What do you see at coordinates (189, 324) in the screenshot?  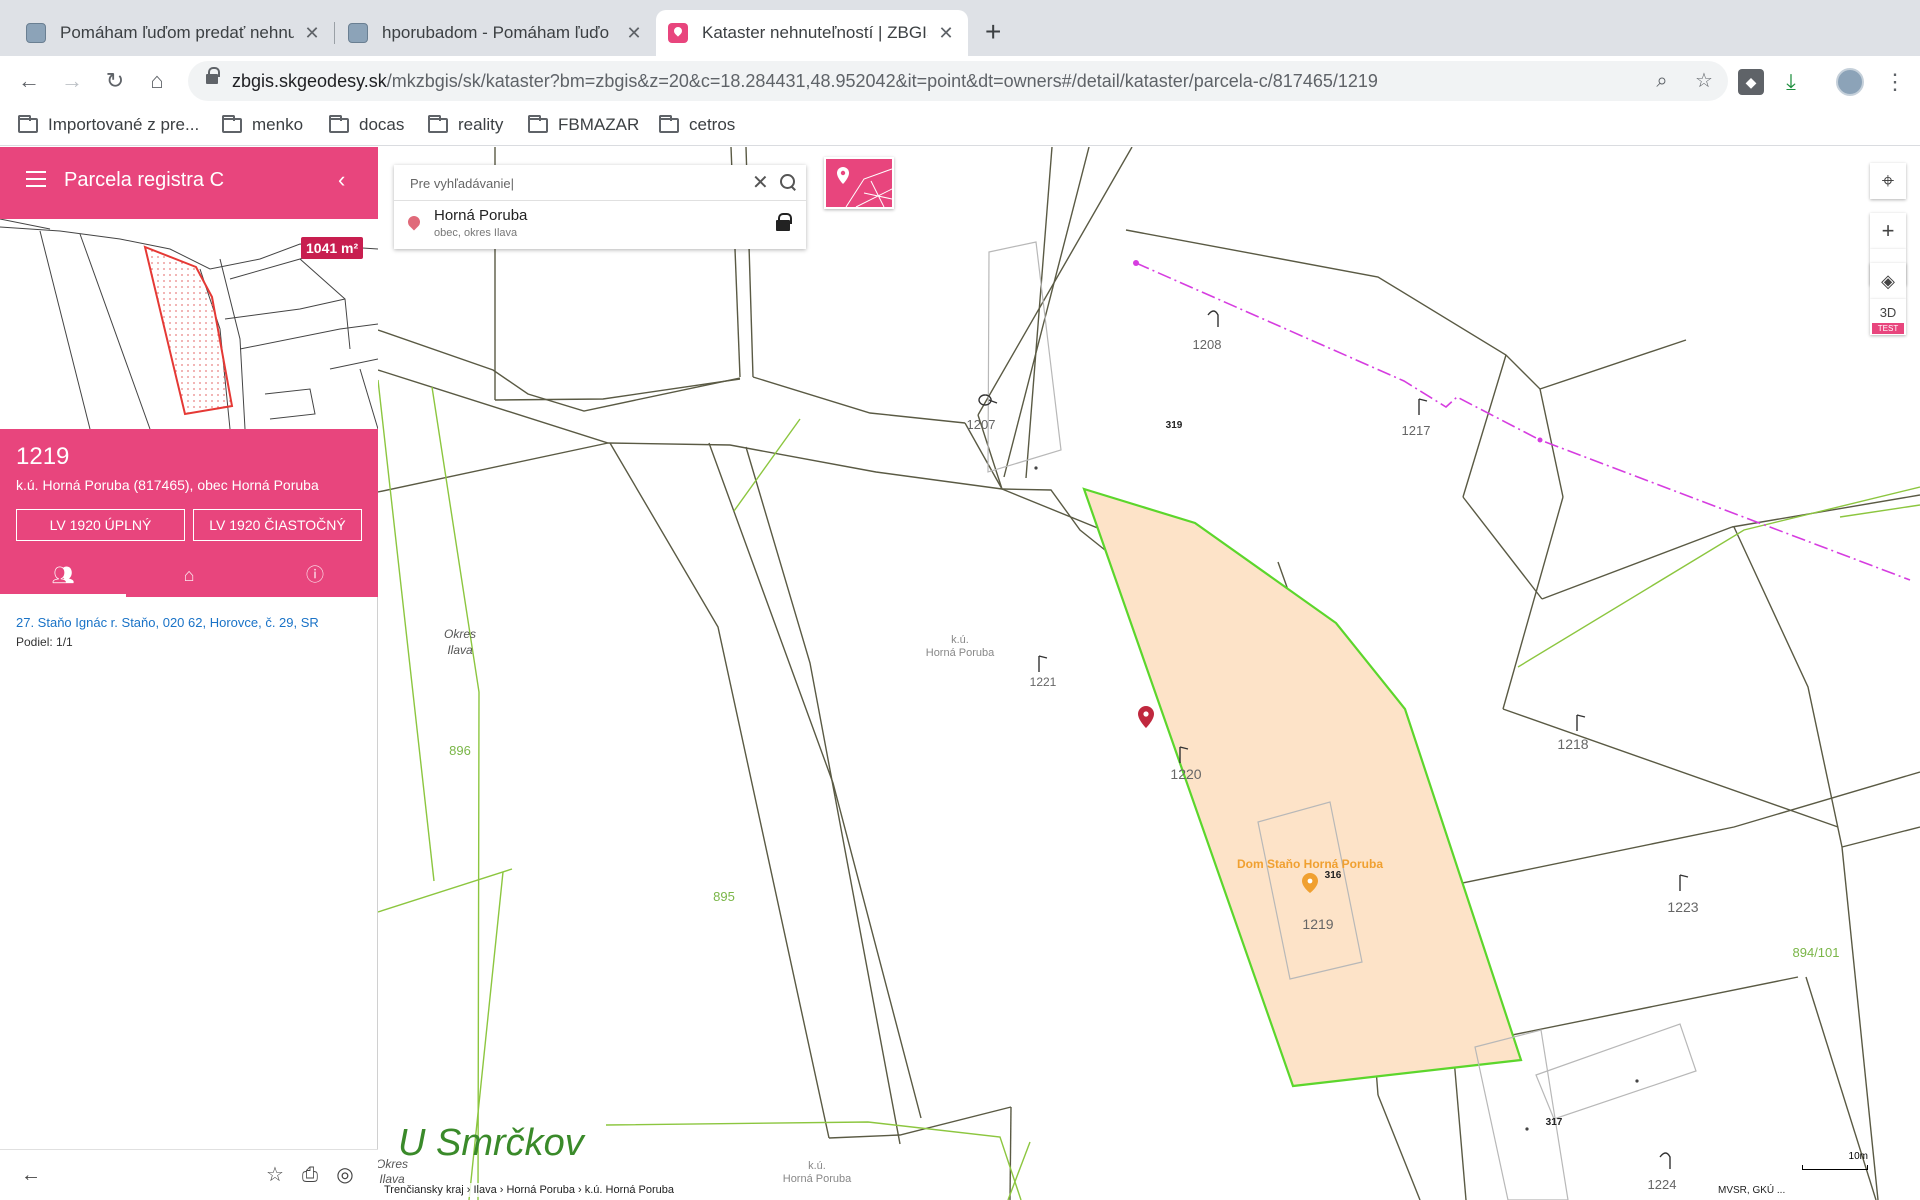 I see `parcel-preview-map: 1041 m²` at bounding box center [189, 324].